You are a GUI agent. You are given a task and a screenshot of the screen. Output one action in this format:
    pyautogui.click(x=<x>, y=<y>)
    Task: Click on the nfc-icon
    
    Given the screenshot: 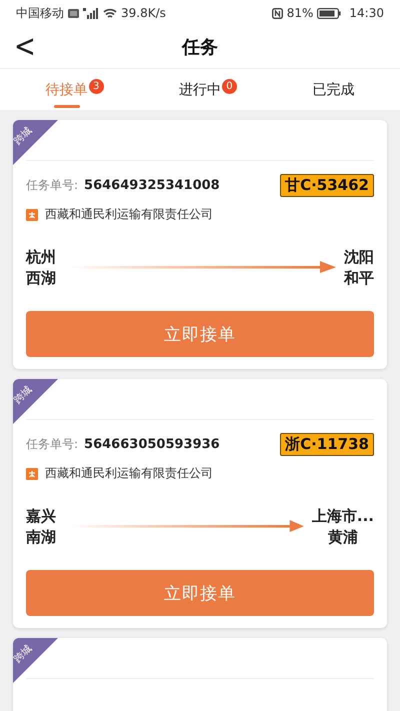 What is the action you would take?
    pyautogui.click(x=277, y=13)
    